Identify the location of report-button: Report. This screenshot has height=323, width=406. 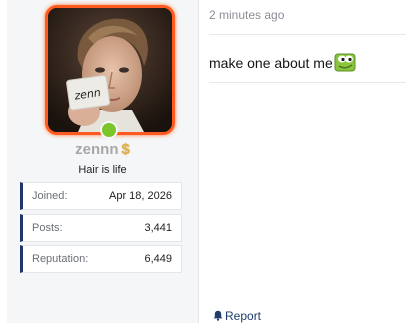
(237, 316).